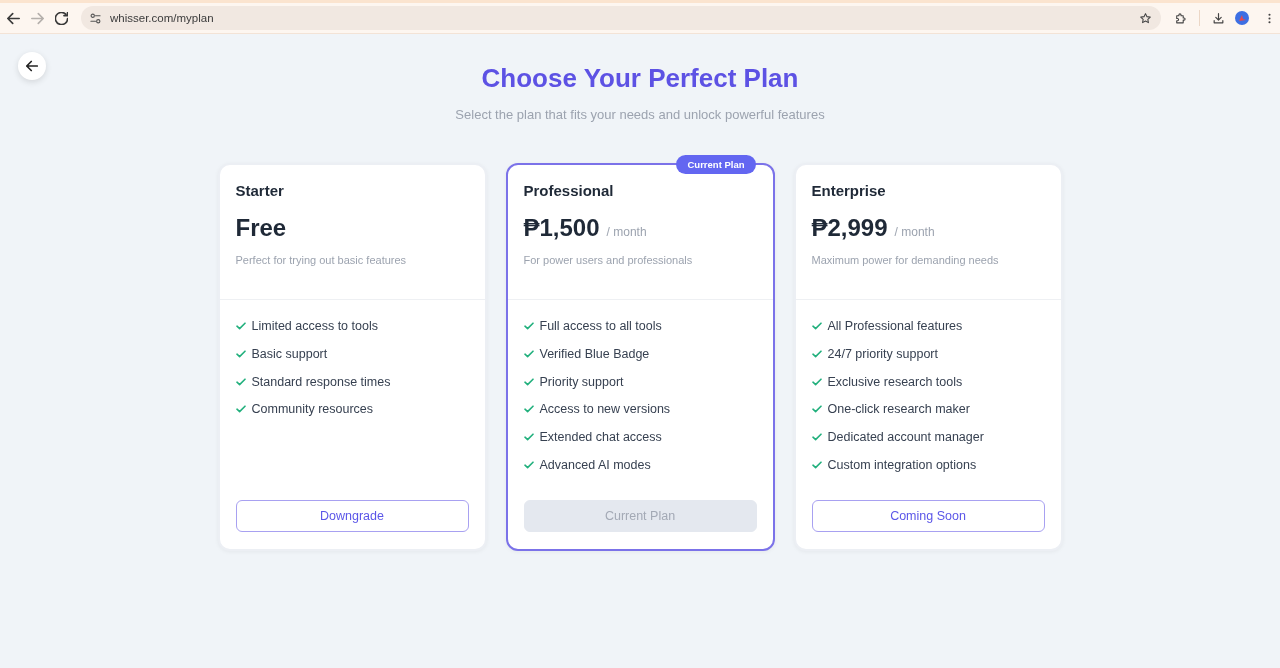 The height and width of the screenshot is (668, 1280). Describe the element at coordinates (882, 354) in the screenshot. I see `feature-text: 24/7 priority support` at that location.